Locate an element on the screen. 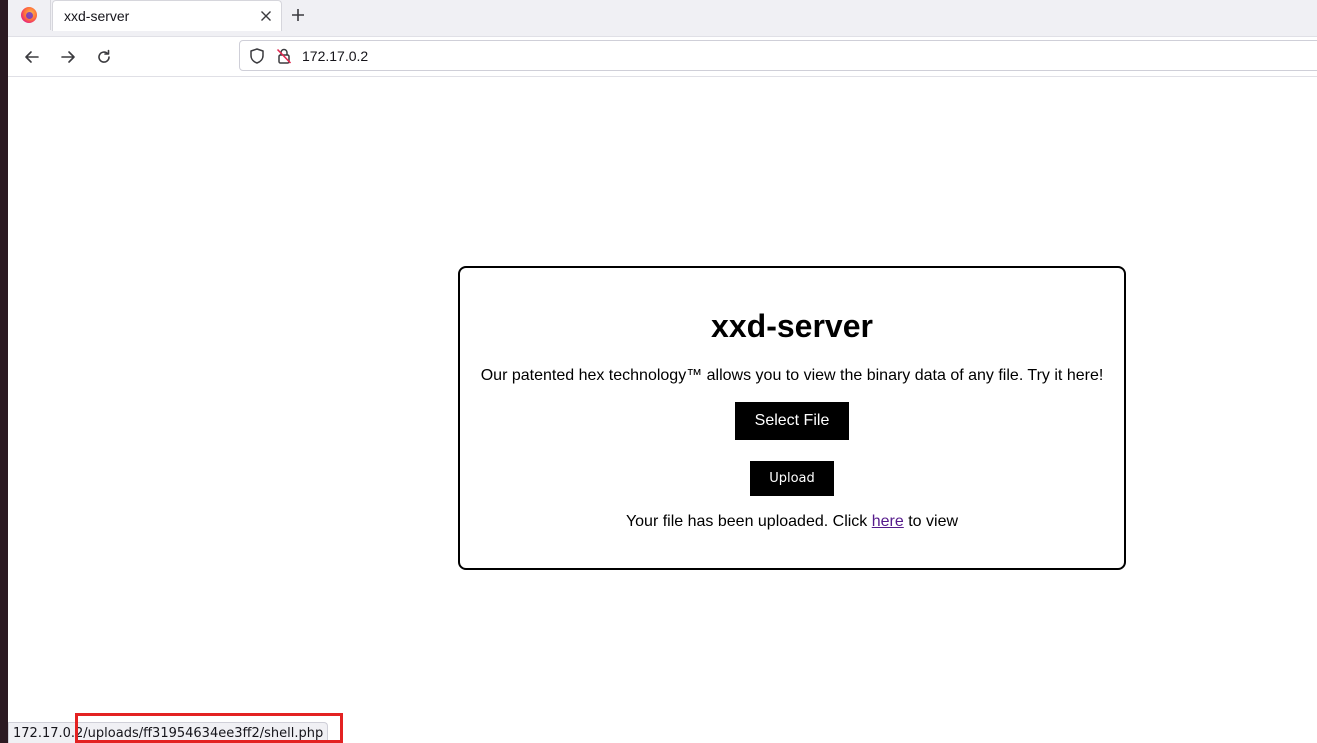  reload-icon is located at coordinates (104, 56).